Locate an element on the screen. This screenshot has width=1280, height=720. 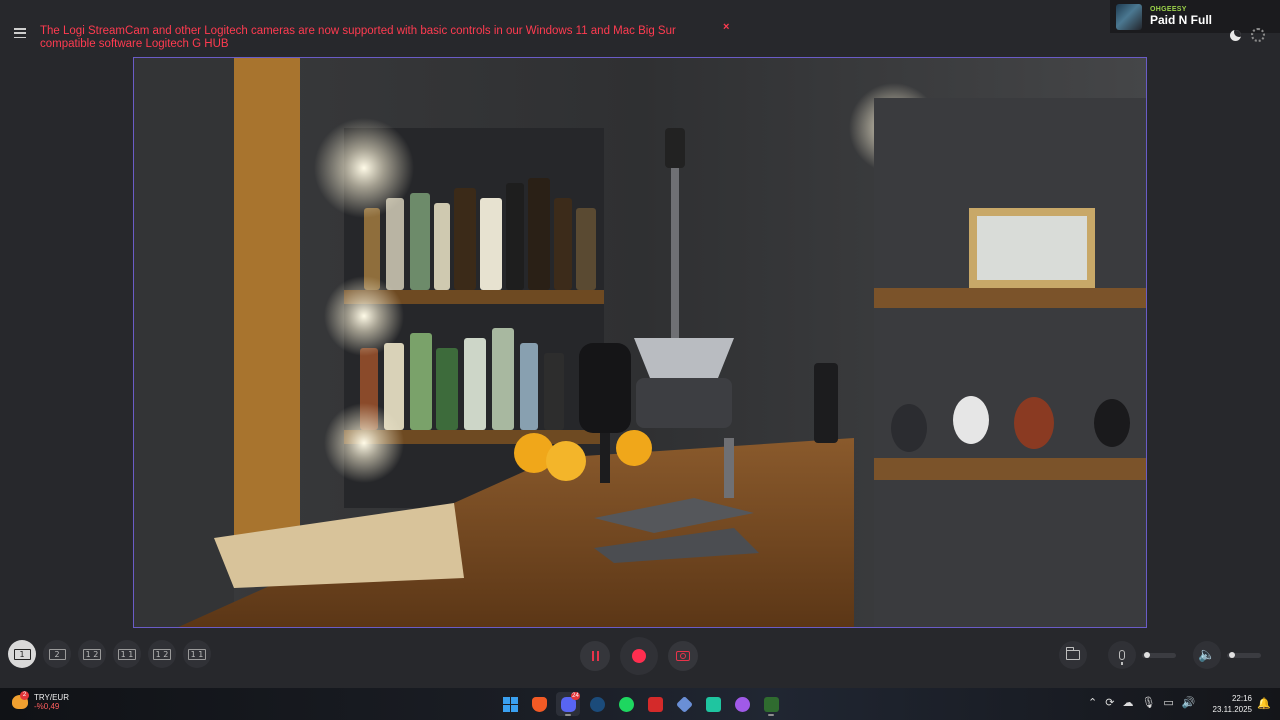
widget-icon: 2 is located at coordinates (20, 700).